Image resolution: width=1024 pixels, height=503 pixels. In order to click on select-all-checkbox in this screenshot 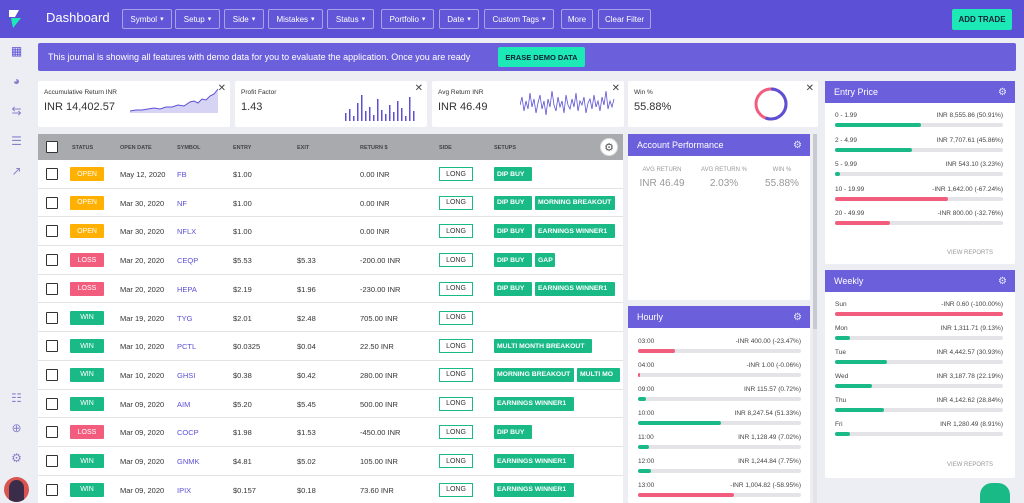, I will do `click(52, 147)`.